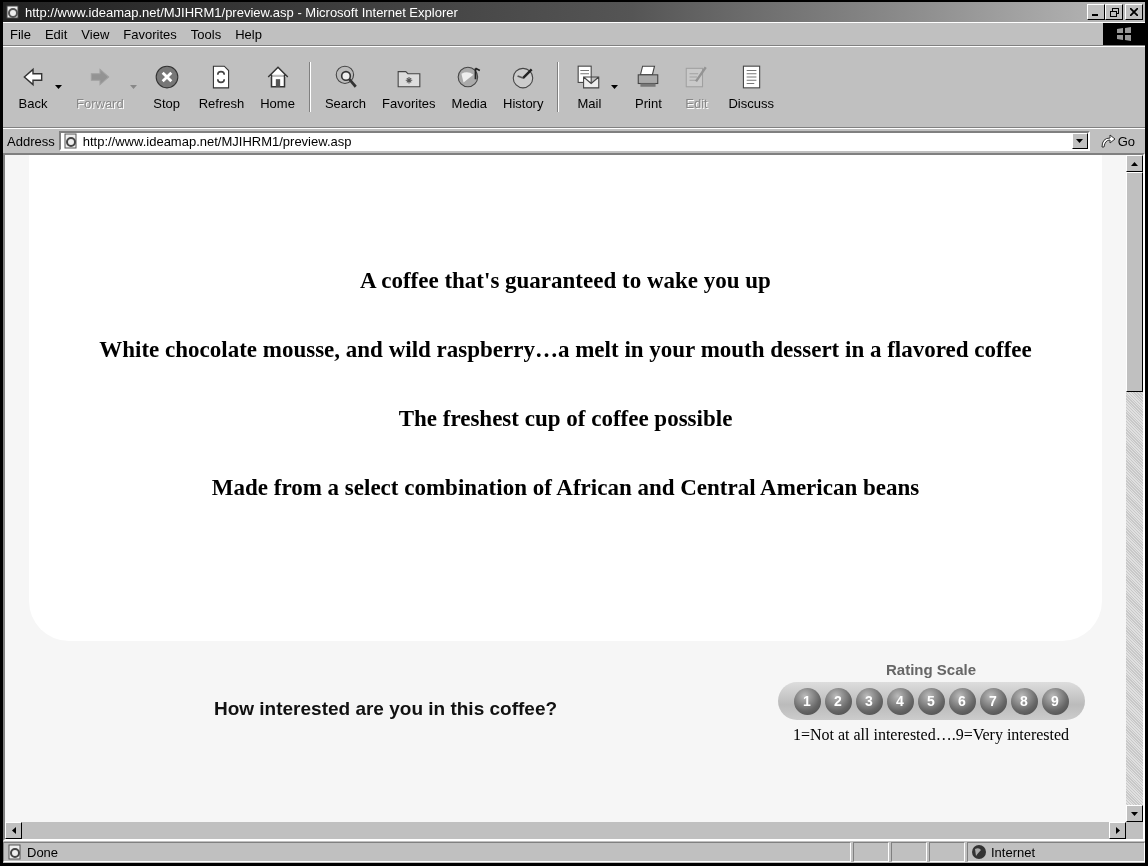 The image size is (1148, 866). What do you see at coordinates (565, 419) in the screenshot?
I see `statement-text: The freshest cup of coffee possible` at bounding box center [565, 419].